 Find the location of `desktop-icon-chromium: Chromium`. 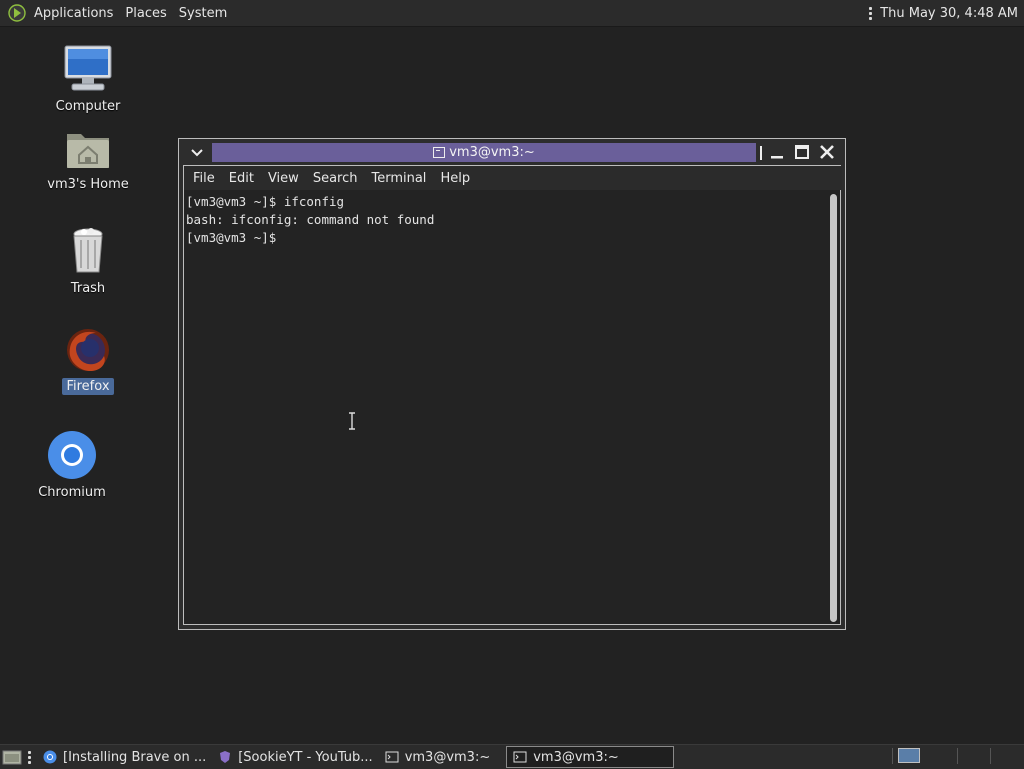

desktop-icon-chromium: Chromium is located at coordinates (72, 465).